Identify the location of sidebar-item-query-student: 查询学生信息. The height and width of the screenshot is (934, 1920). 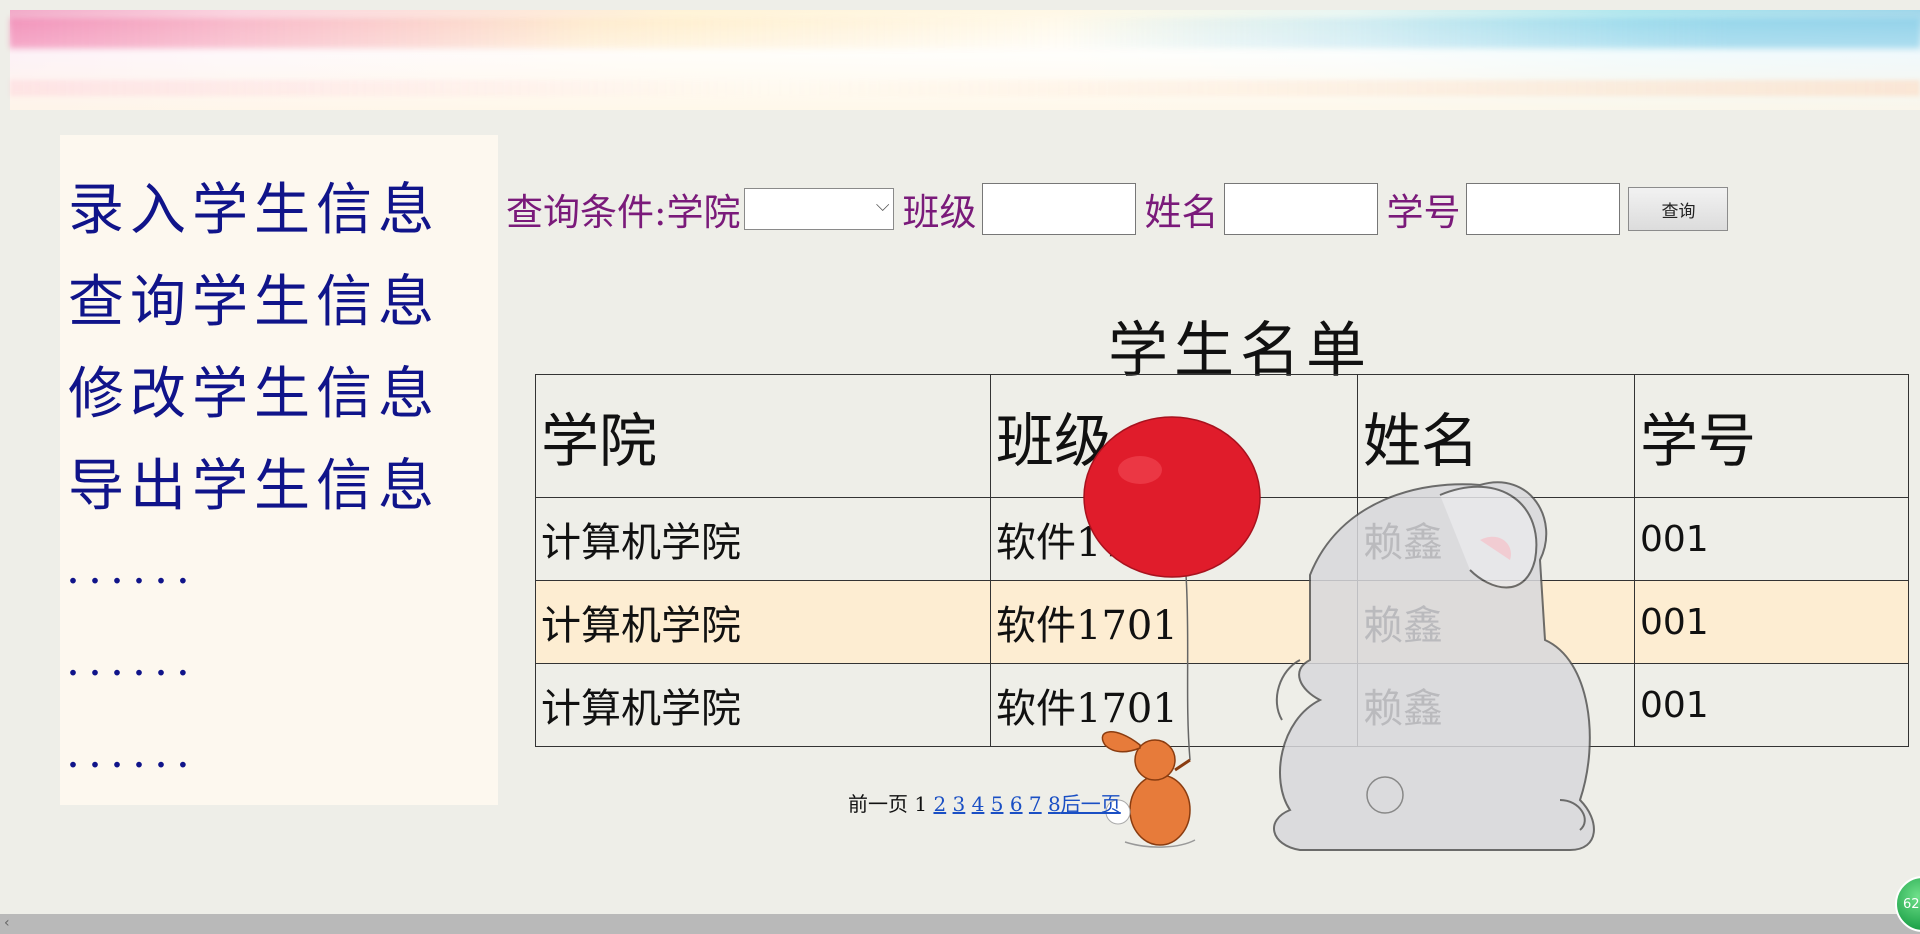
(254, 297).